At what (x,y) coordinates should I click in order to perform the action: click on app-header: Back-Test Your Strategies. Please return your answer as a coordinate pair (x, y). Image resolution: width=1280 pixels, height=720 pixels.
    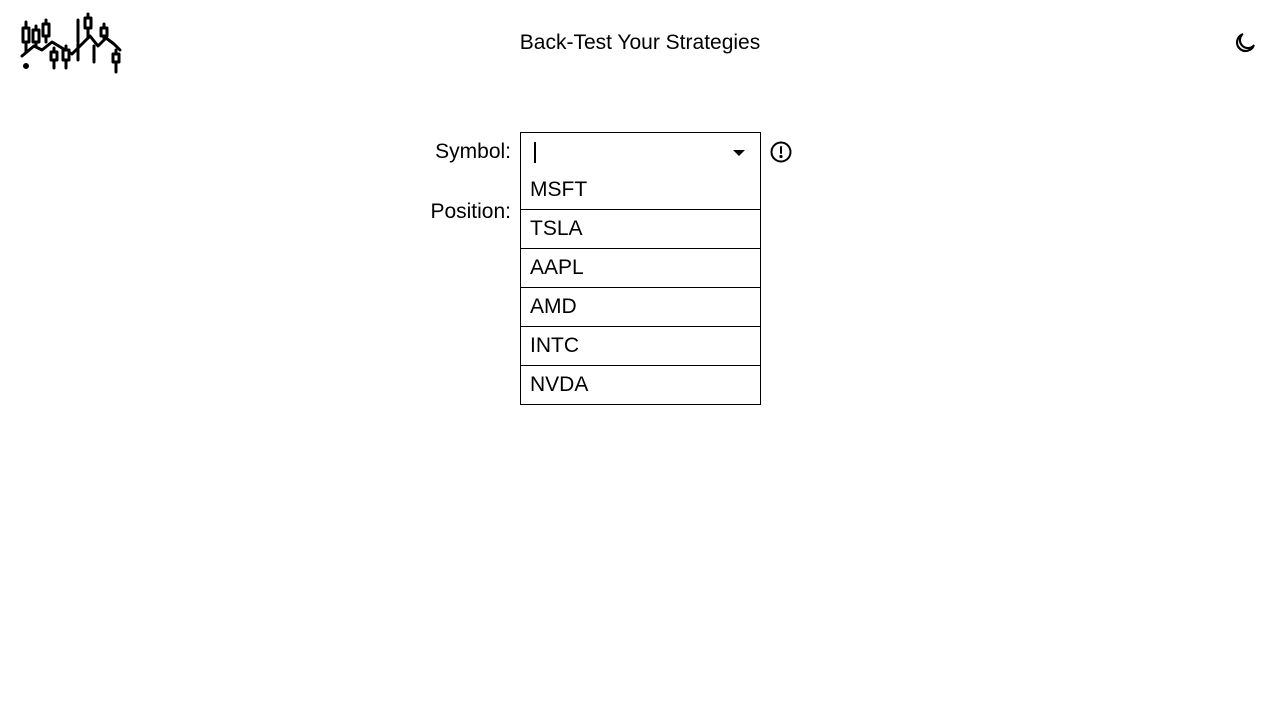
    Looking at the image, I should click on (640, 43).